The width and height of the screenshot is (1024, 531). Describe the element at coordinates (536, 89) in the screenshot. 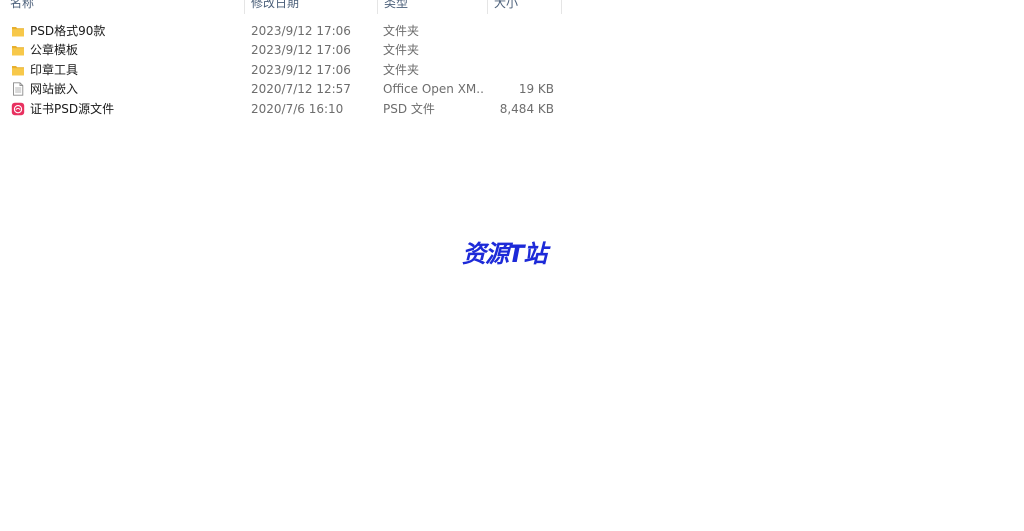

I see `file-size: 19 KB` at that location.